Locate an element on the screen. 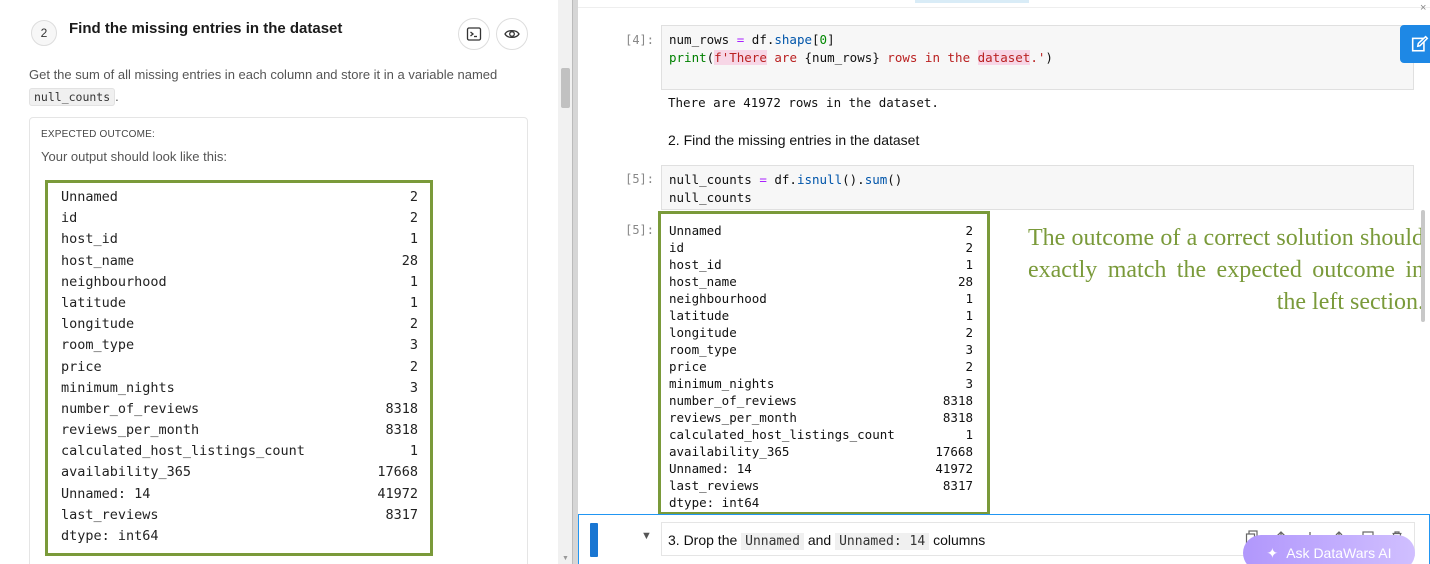 The width and height of the screenshot is (1430, 564). column-name: dtype: int64 is located at coordinates (110, 536).